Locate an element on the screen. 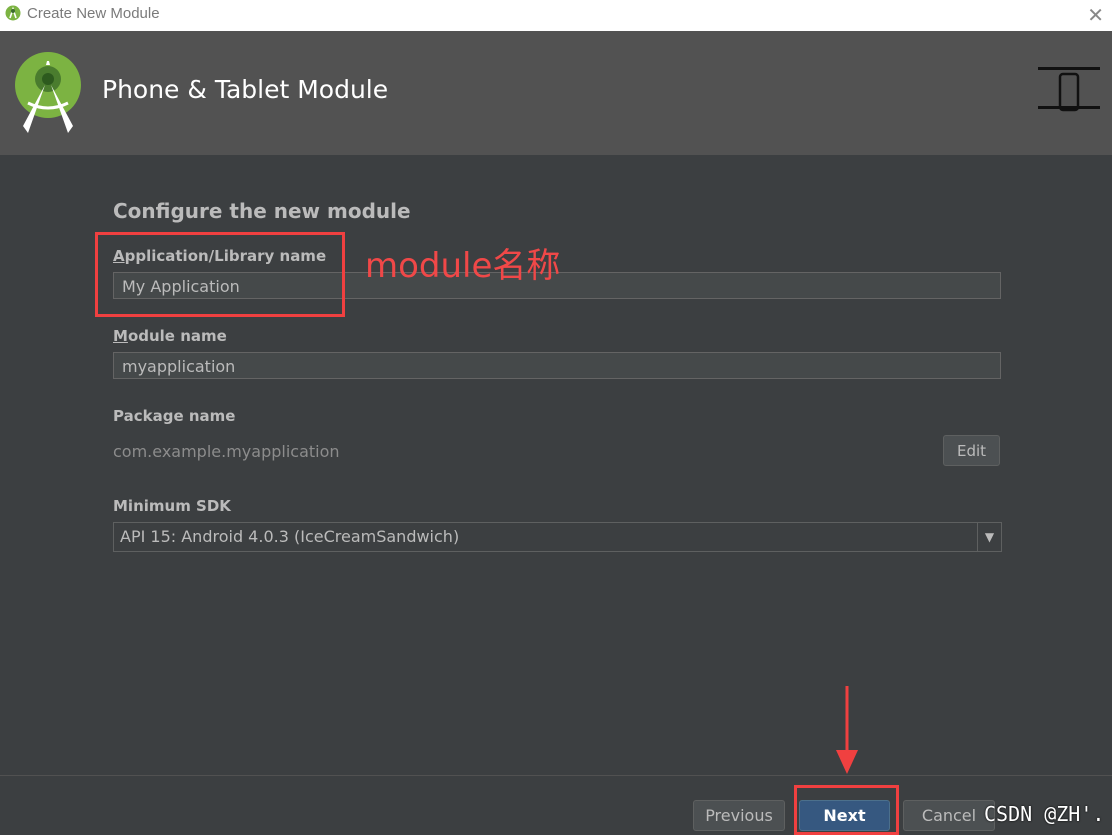 The height and width of the screenshot is (835, 1112). close-icon: ✕ is located at coordinates (1095, 15).